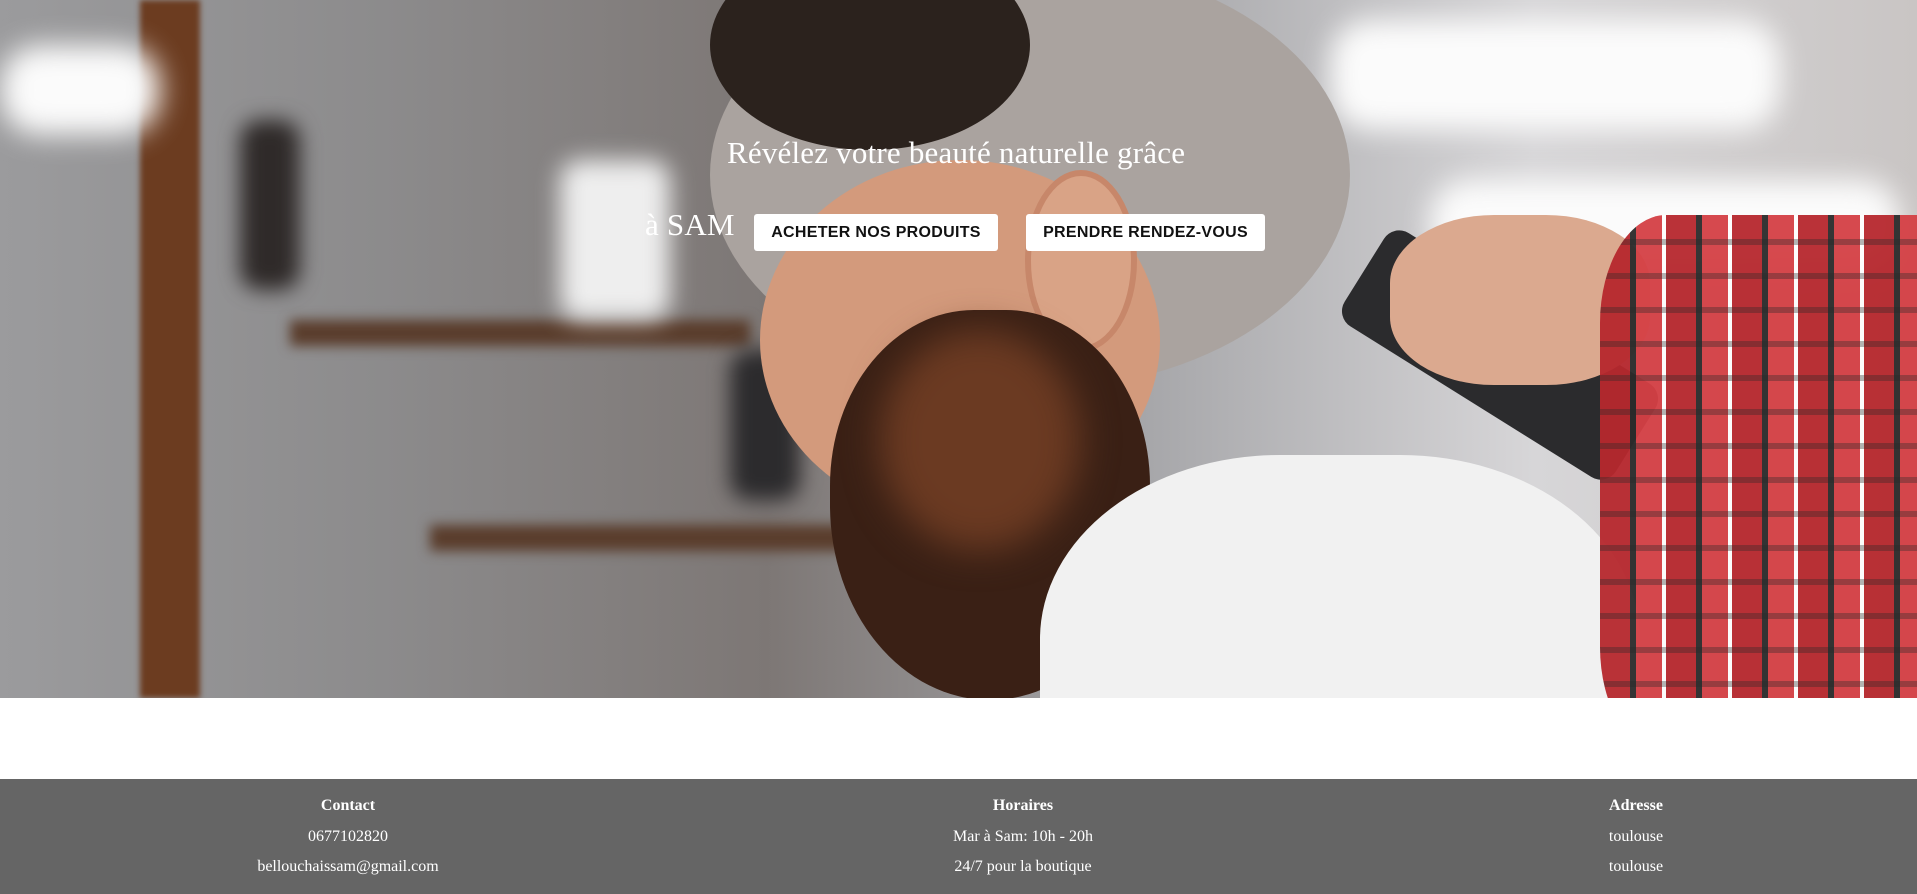 This screenshot has height=894, width=1917. What do you see at coordinates (956, 152) in the screenshot?
I see `hero-title-line1: Révélez votre beauté naturelle grâce` at bounding box center [956, 152].